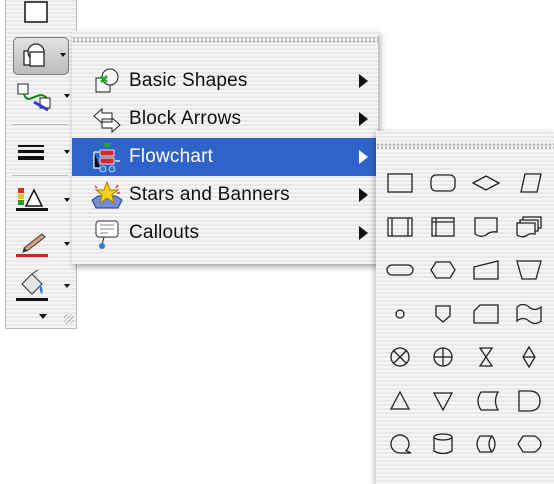 This screenshot has height=484, width=554. I want to click on magnetic-disk-icon, so click(443, 444).